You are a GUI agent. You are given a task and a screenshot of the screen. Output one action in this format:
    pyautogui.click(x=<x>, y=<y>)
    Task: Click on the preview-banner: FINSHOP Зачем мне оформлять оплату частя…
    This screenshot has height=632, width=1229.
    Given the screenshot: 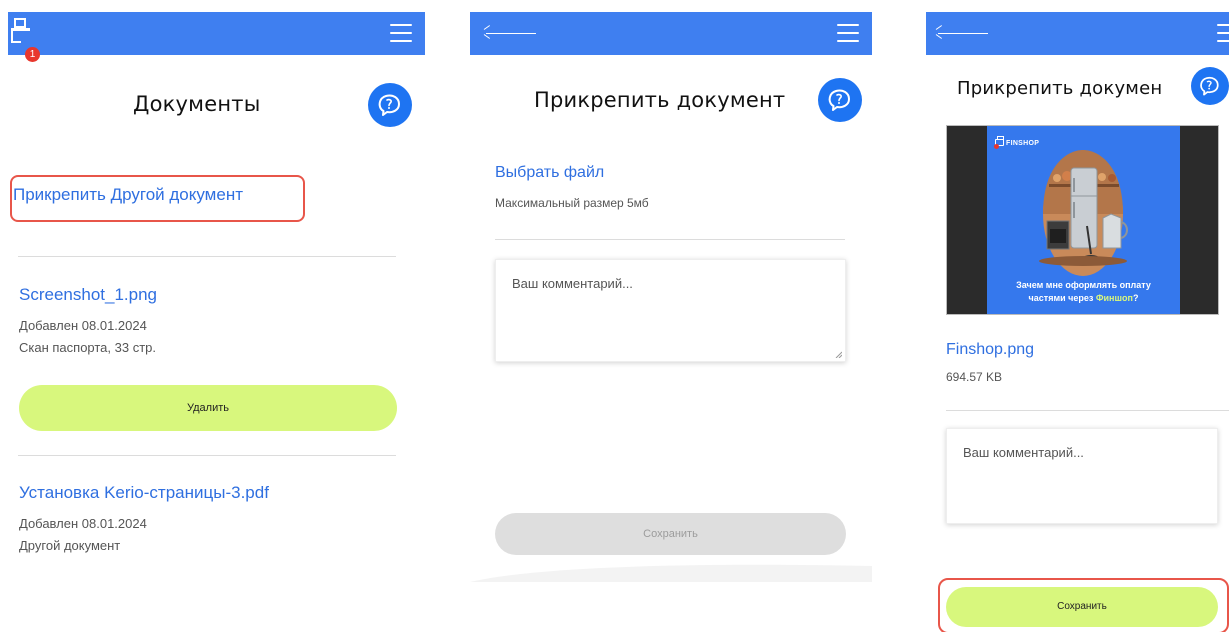 What is the action you would take?
    pyautogui.click(x=1083, y=220)
    